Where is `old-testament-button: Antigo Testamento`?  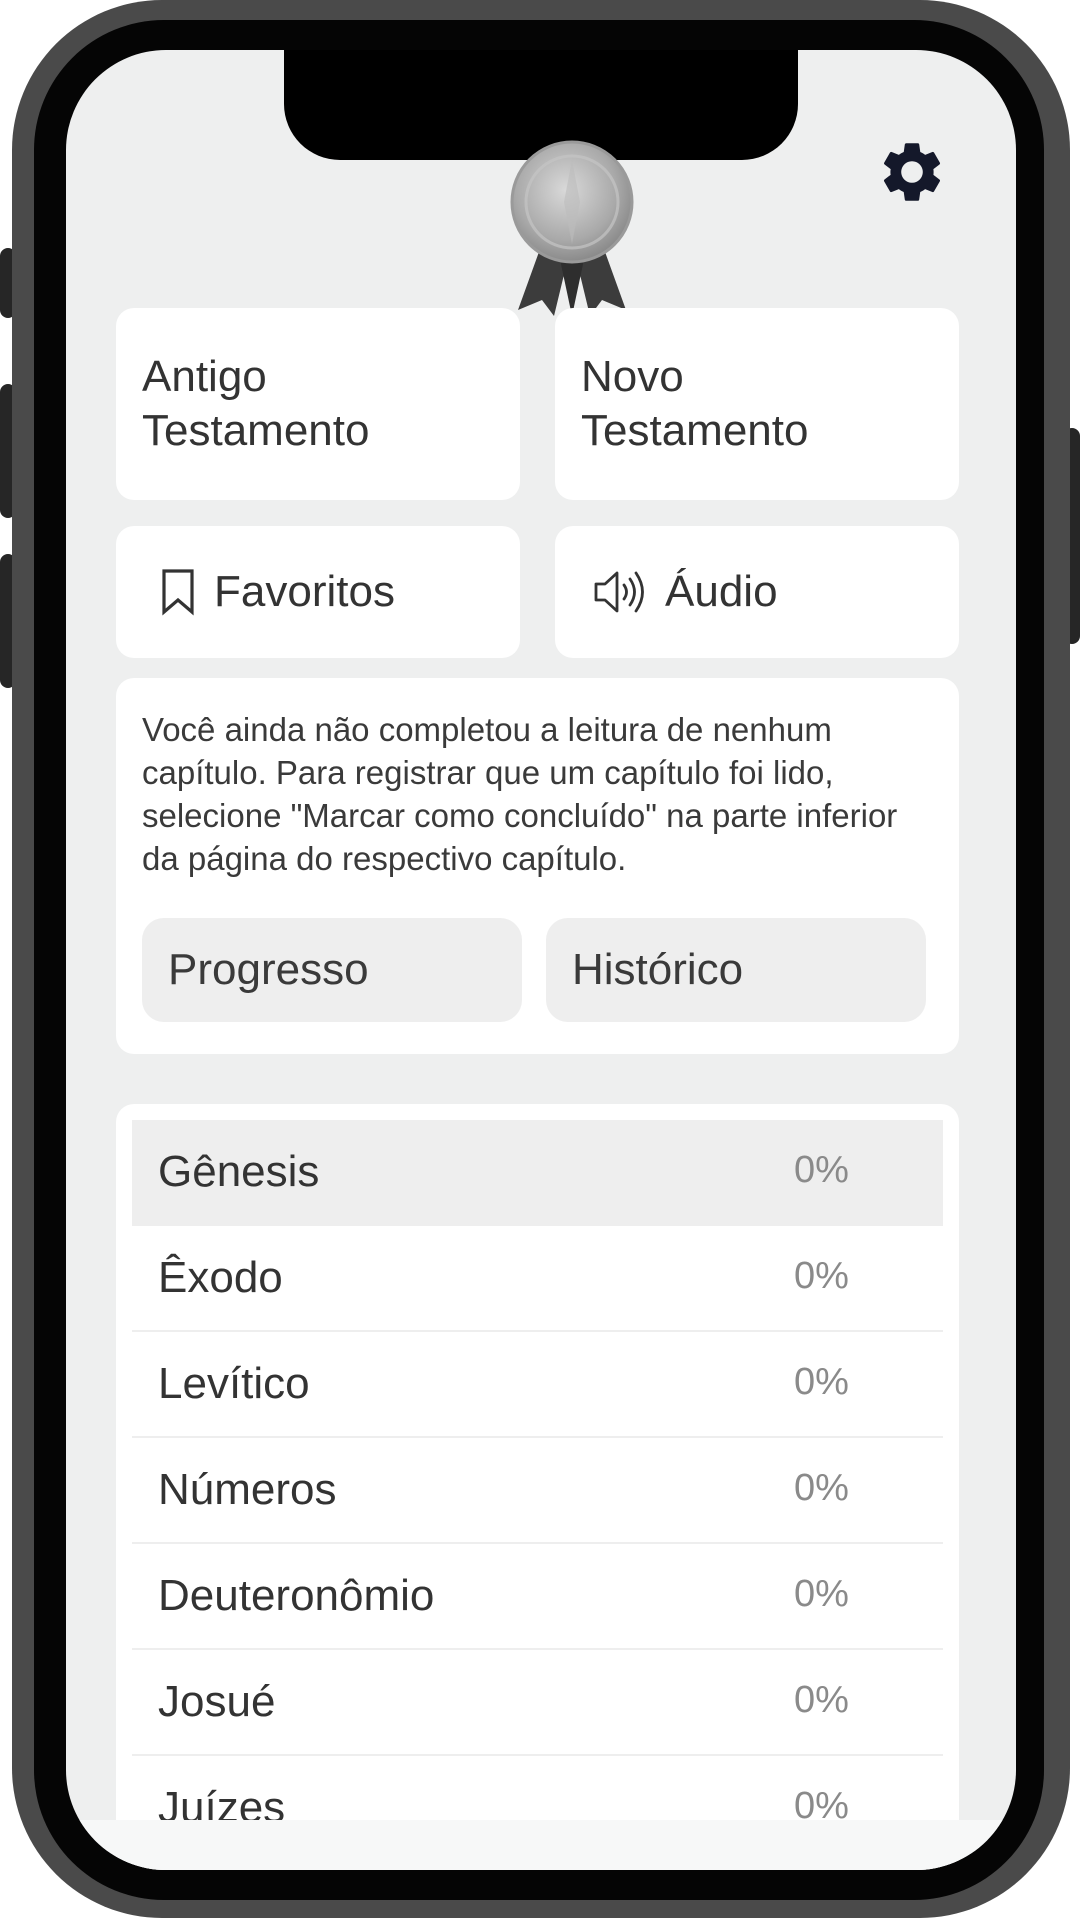 old-testament-button: Antigo Testamento is located at coordinates (318, 404).